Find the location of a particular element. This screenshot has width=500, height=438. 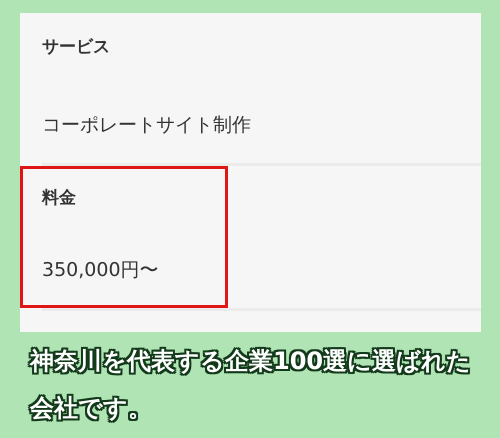

field-label: サービス is located at coordinates (76, 47).